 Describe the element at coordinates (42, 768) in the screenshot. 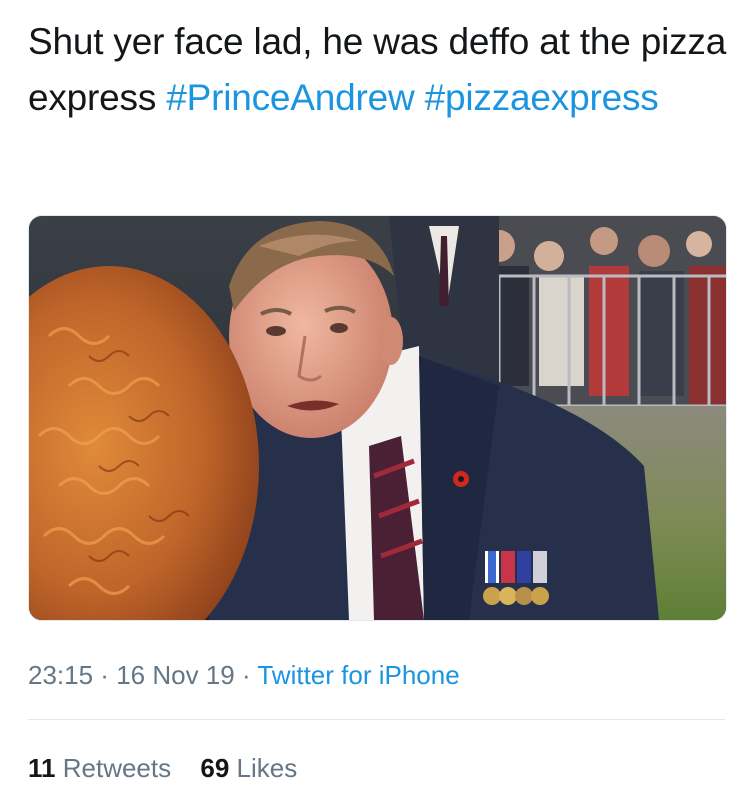

I see `retweets-count: 11` at that location.